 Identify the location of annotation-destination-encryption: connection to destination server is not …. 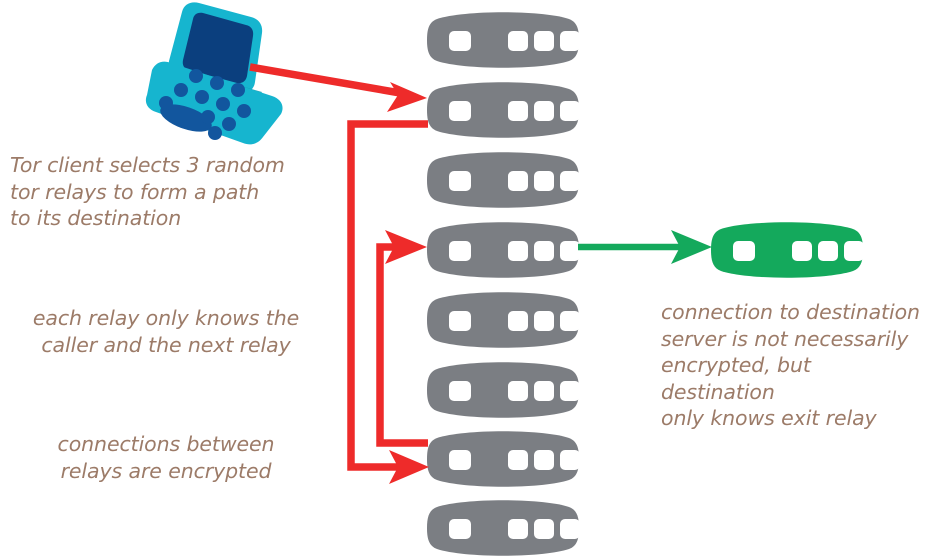
(790, 365).